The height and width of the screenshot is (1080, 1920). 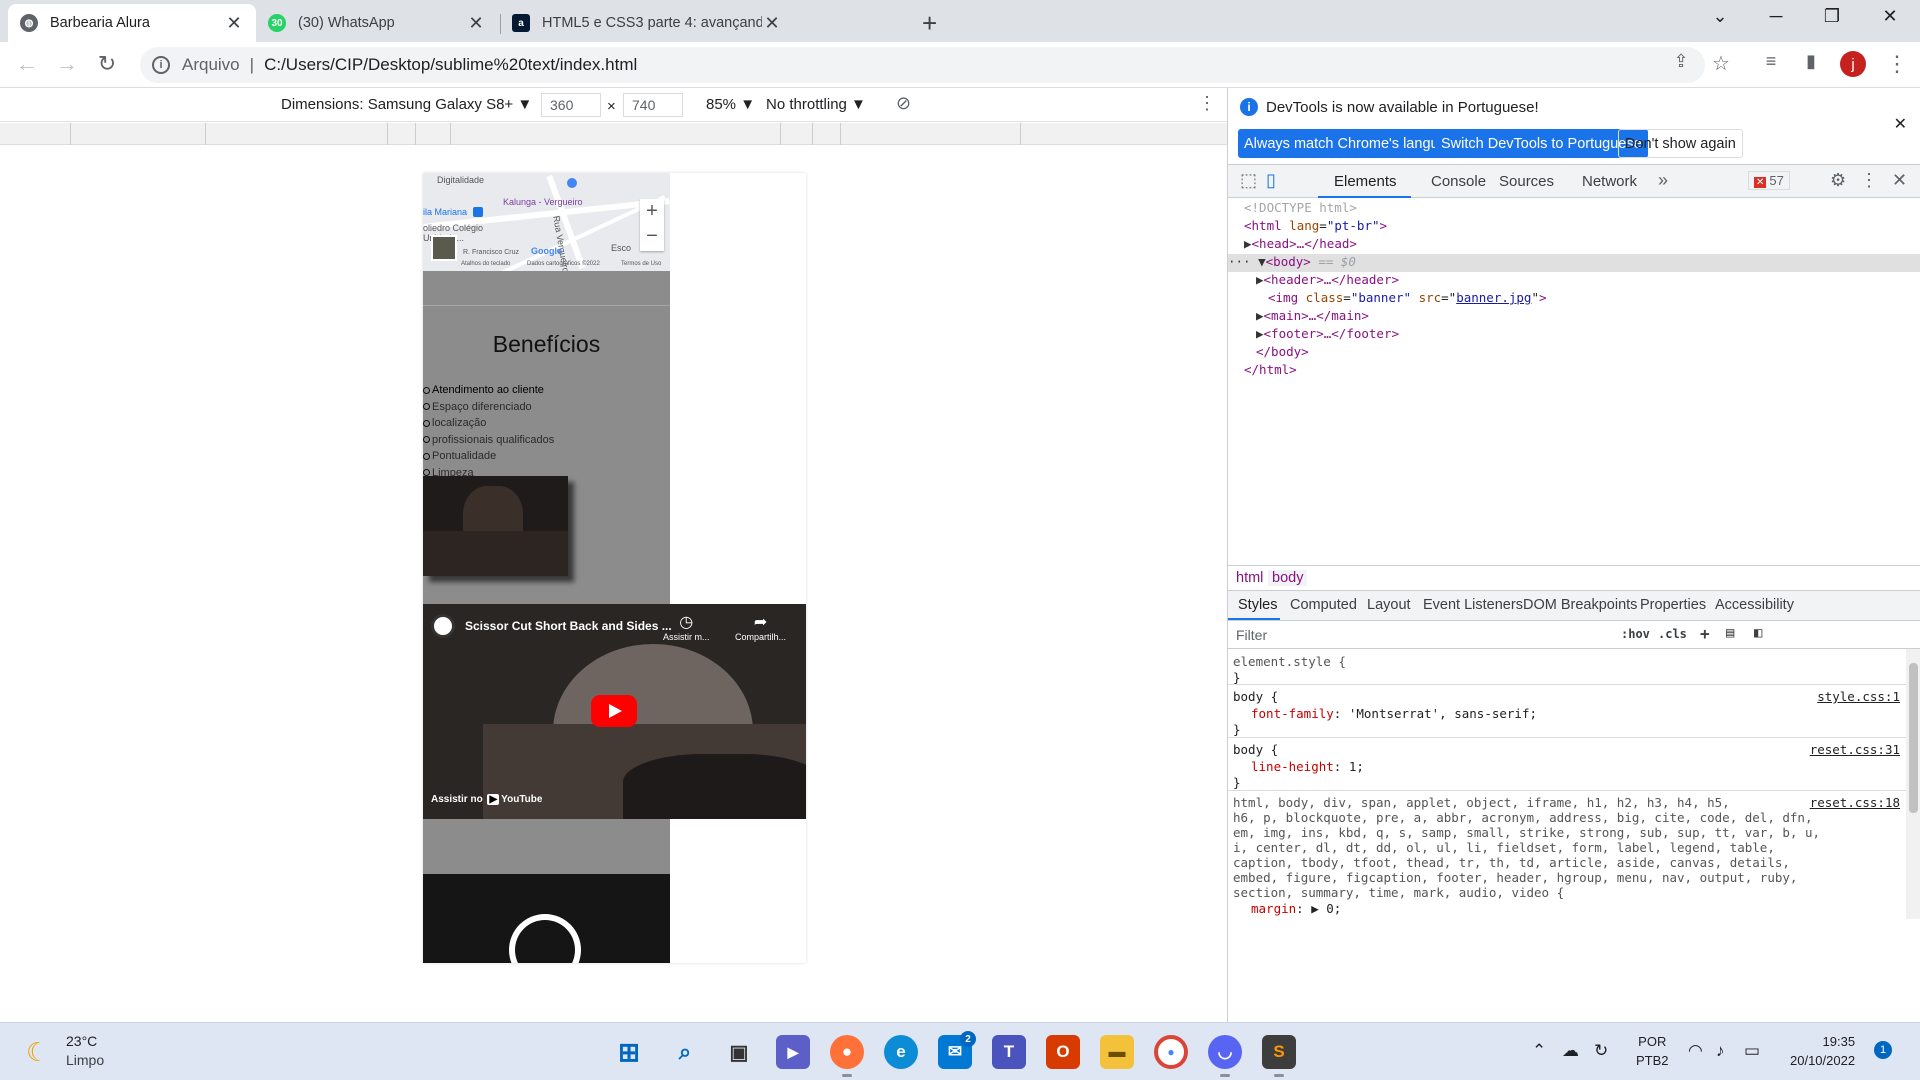 What do you see at coordinates (1730, 633) in the screenshot?
I see `paint-icon: ▤` at bounding box center [1730, 633].